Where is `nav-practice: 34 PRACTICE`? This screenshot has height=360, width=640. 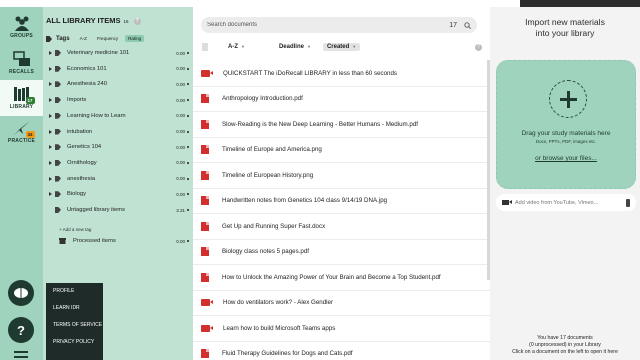
nav-practice: 34 PRACTICE is located at coordinates (21, 132).